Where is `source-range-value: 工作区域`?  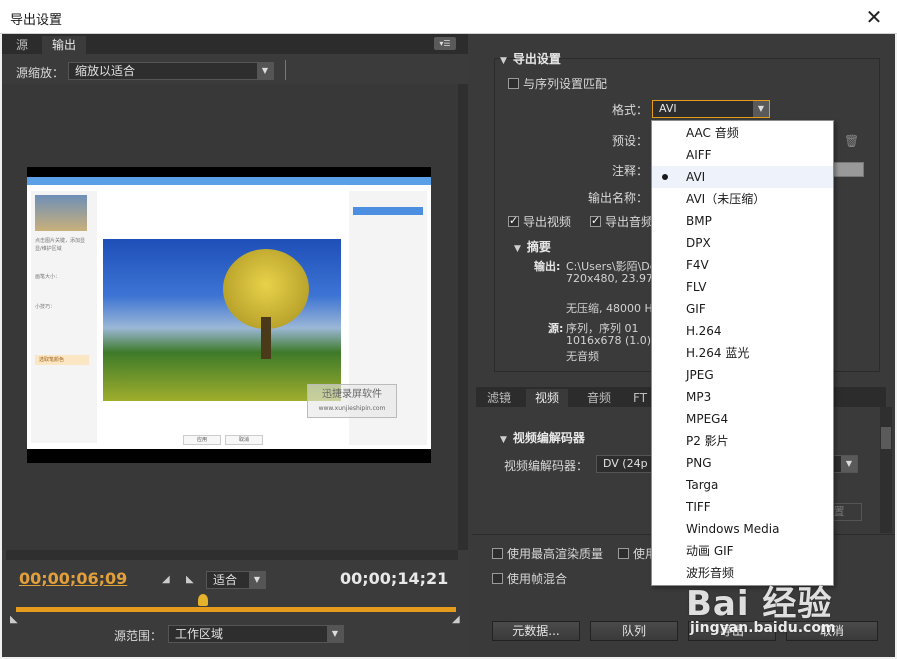
source-range-value: 工作区域 is located at coordinates (199, 634).